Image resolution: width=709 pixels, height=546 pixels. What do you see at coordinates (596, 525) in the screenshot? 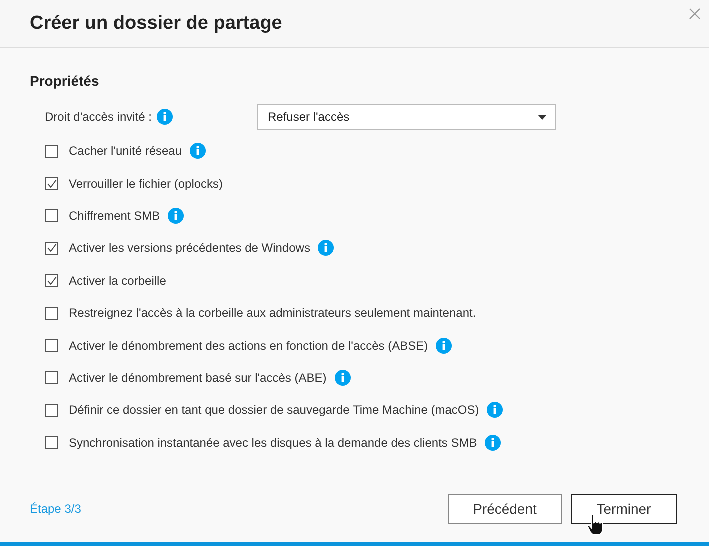
I see `pointer-icon` at bounding box center [596, 525].